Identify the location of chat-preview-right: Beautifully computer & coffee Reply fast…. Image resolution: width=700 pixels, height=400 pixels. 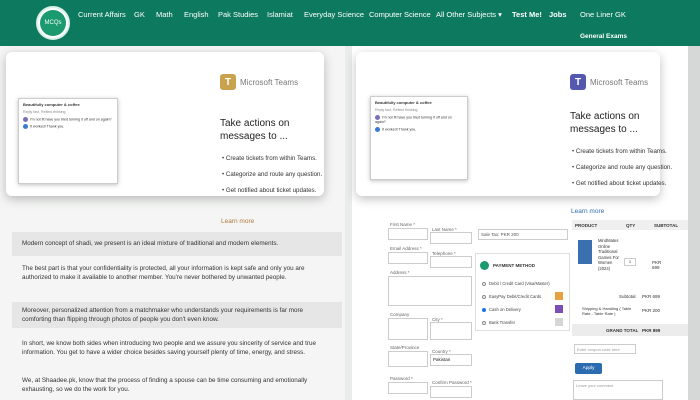
(419, 138).